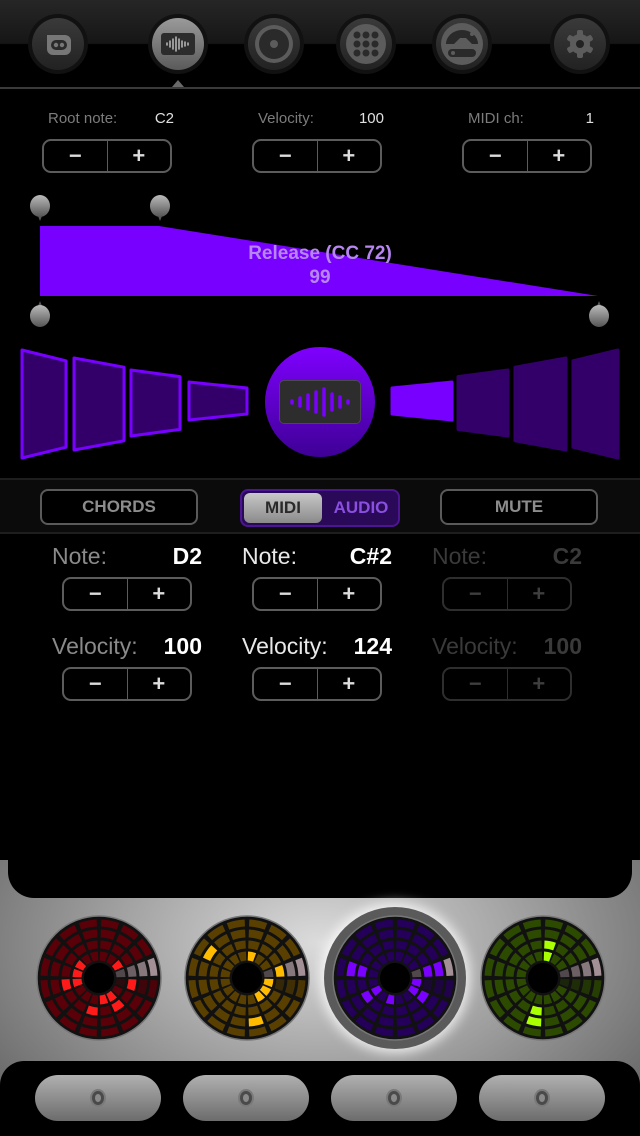 The height and width of the screenshot is (1136, 640). I want to click on note-2-stepper: − +, so click(317, 594).